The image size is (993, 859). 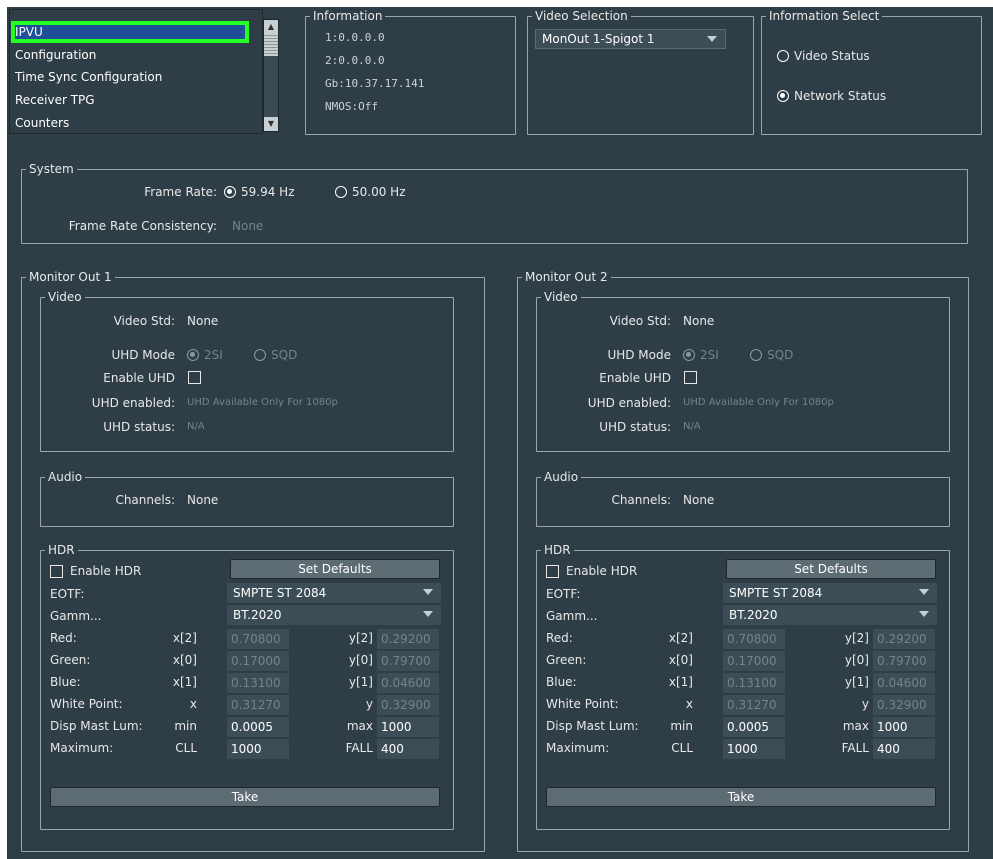 I want to click on monitor-1-hdr-x-key: x[2], so click(x=184, y=638).